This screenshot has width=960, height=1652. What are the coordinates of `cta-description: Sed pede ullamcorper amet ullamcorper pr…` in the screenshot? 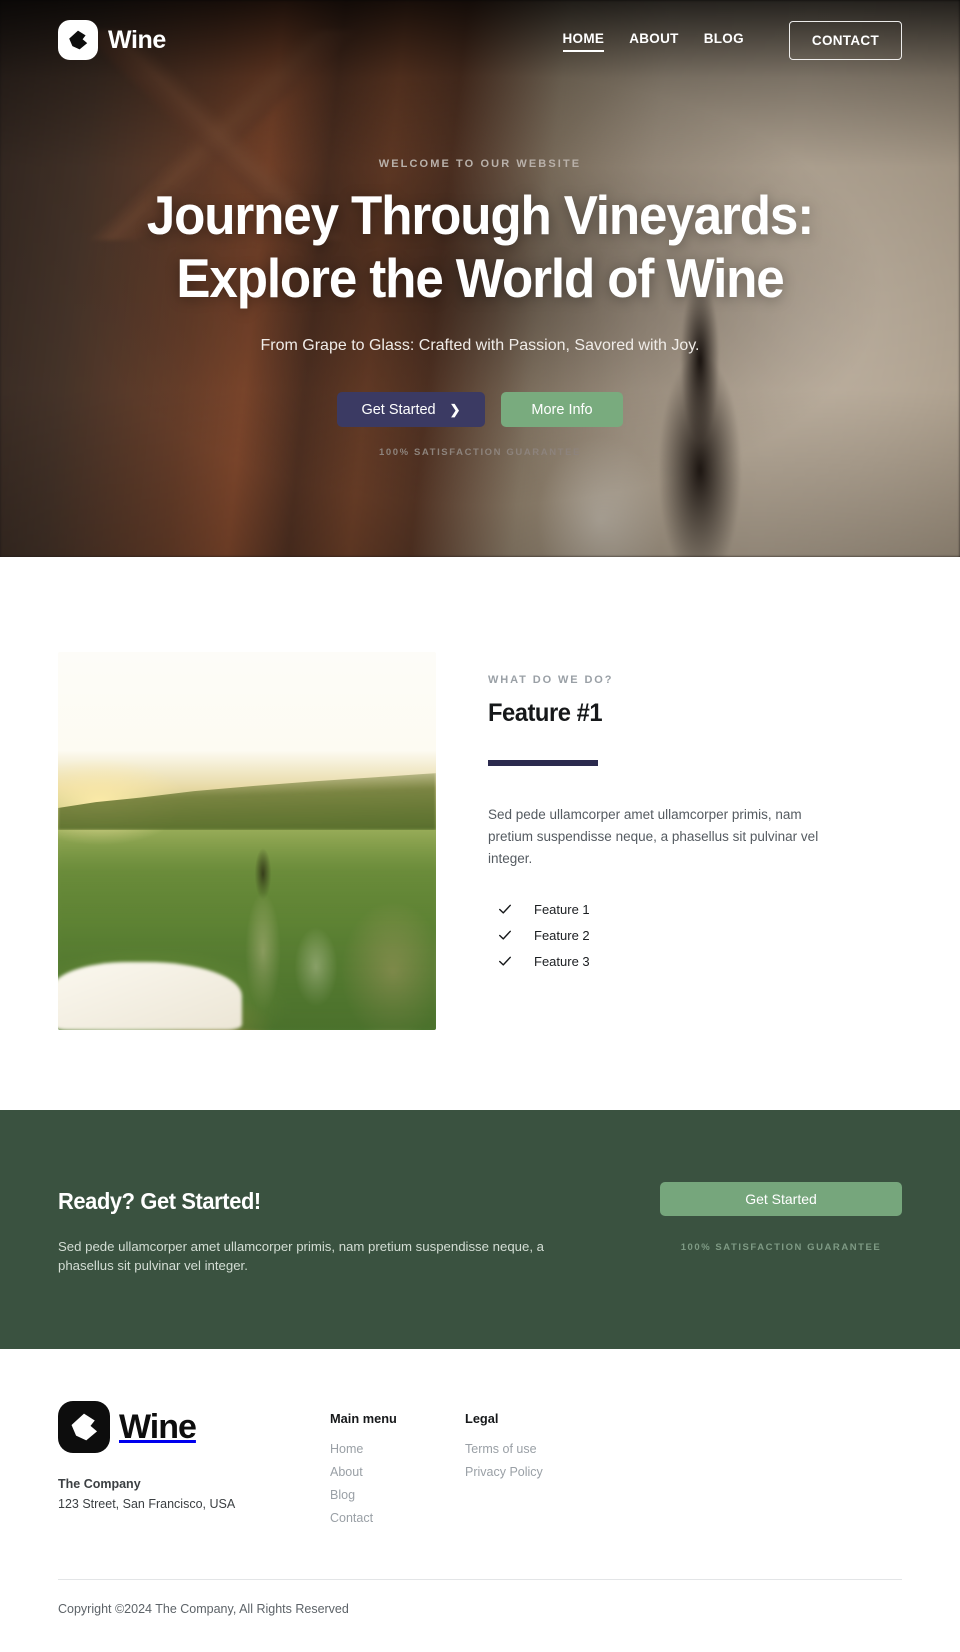 It's located at (301, 1256).